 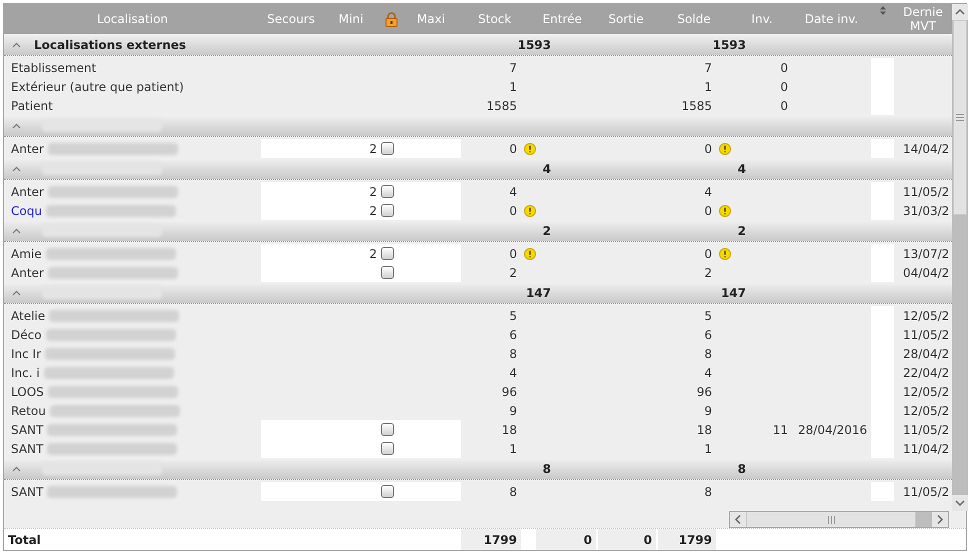 What do you see at coordinates (28, 316) in the screenshot?
I see `location-name: Atelie` at bounding box center [28, 316].